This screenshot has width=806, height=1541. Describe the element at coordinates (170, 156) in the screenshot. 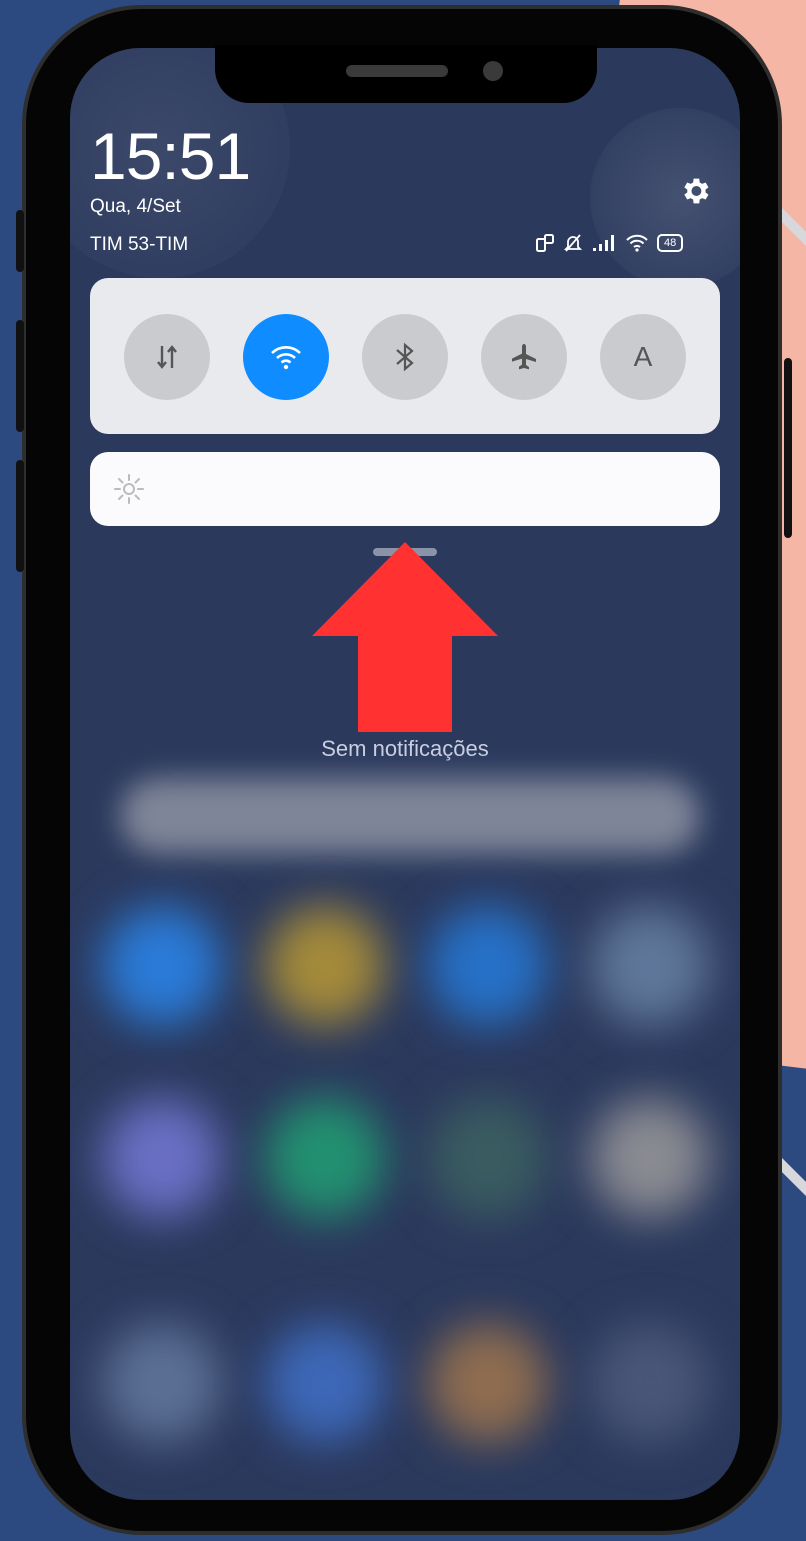

I see `clock-time: 15:51` at that location.